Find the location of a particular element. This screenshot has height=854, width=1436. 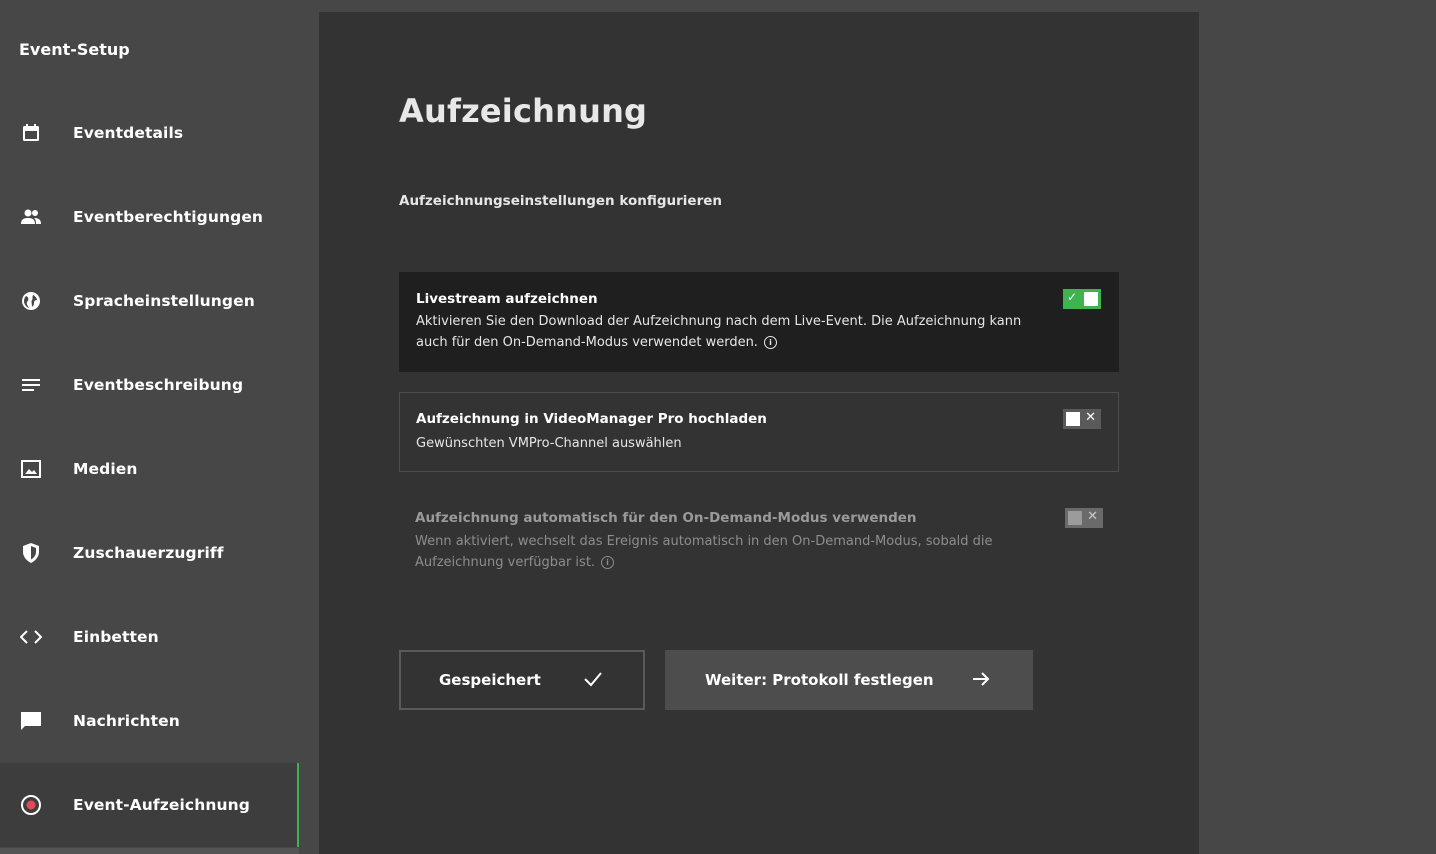

image-icon is located at coordinates (31, 469).